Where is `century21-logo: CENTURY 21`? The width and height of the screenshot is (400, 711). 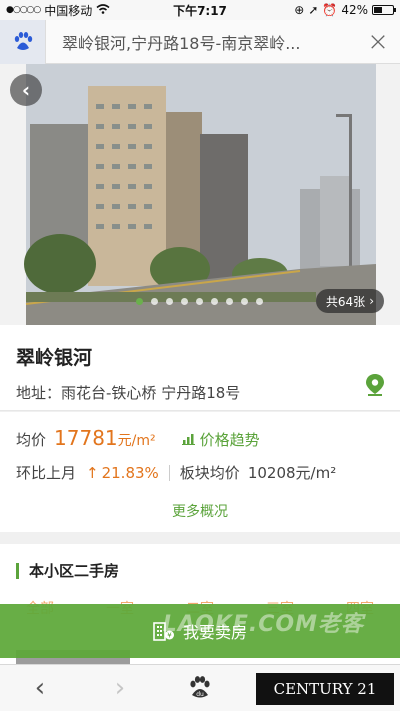
century21-logo: CENTURY 21 is located at coordinates (325, 689).